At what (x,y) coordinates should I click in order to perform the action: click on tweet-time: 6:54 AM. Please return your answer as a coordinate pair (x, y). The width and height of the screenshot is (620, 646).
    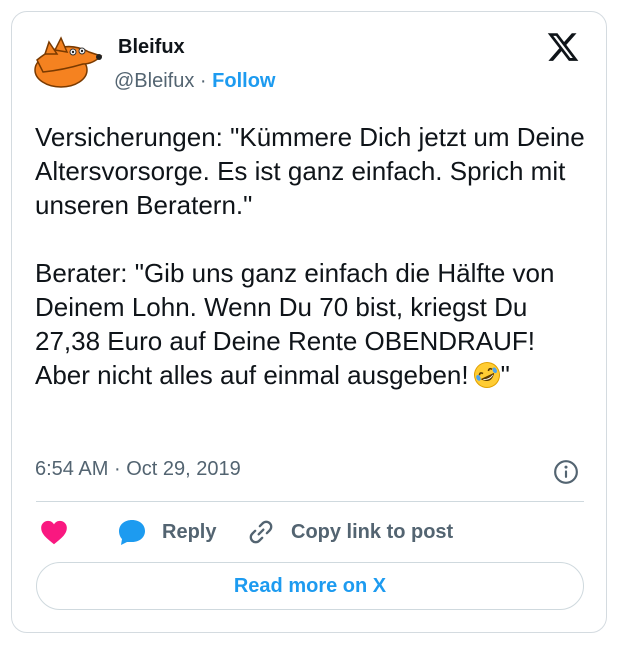
    Looking at the image, I should click on (72, 469).